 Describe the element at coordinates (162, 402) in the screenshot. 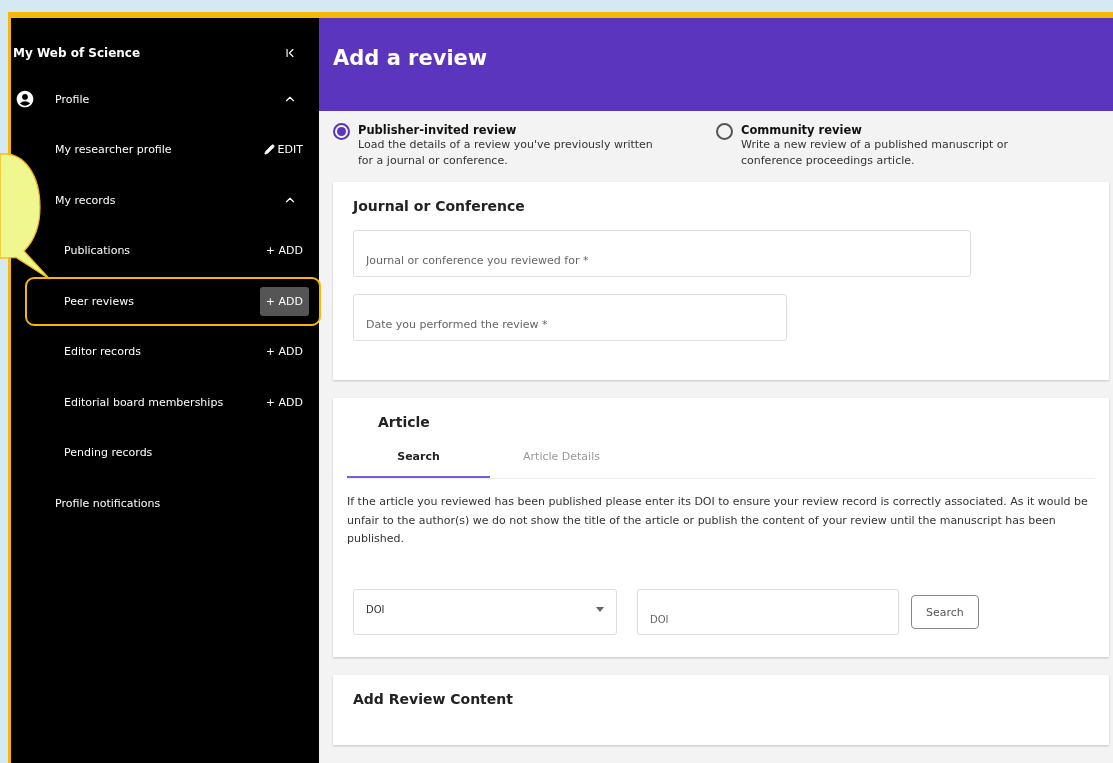

I see `sidebar-item: Editorial board memberships` at that location.